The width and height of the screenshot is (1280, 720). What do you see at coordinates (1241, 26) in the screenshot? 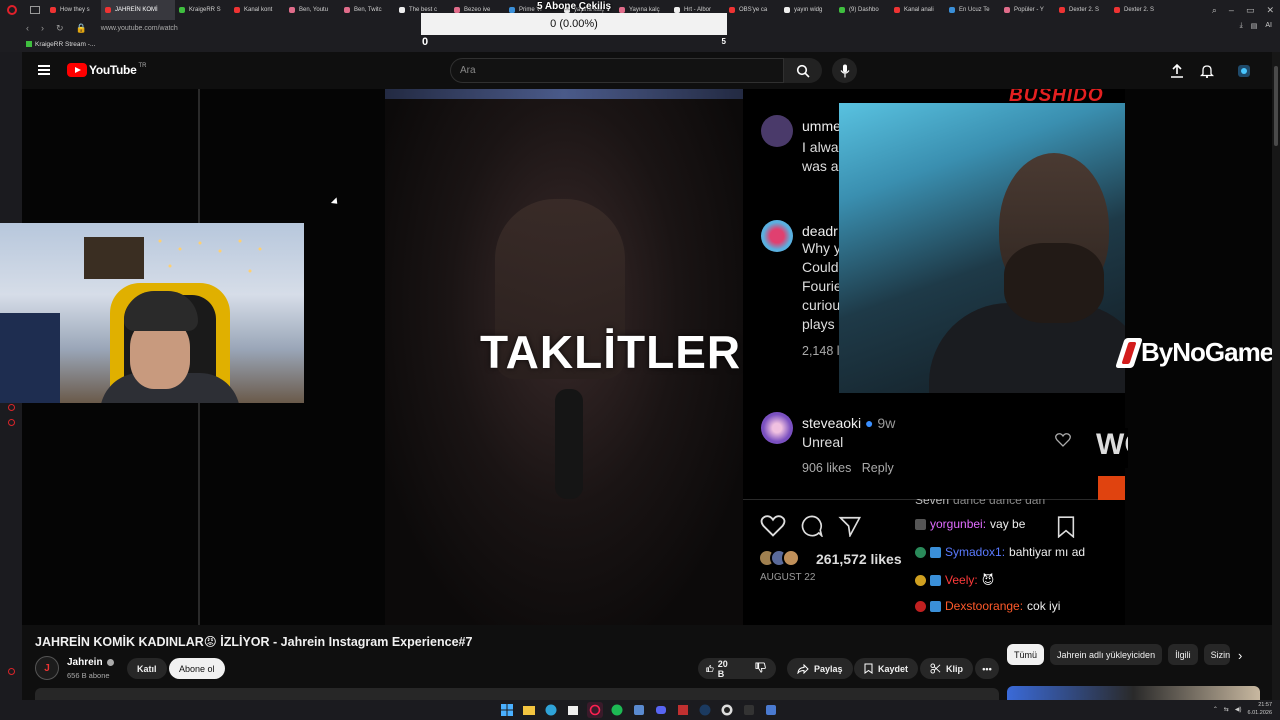
I see `download-icon: ⤓` at bounding box center [1241, 26].